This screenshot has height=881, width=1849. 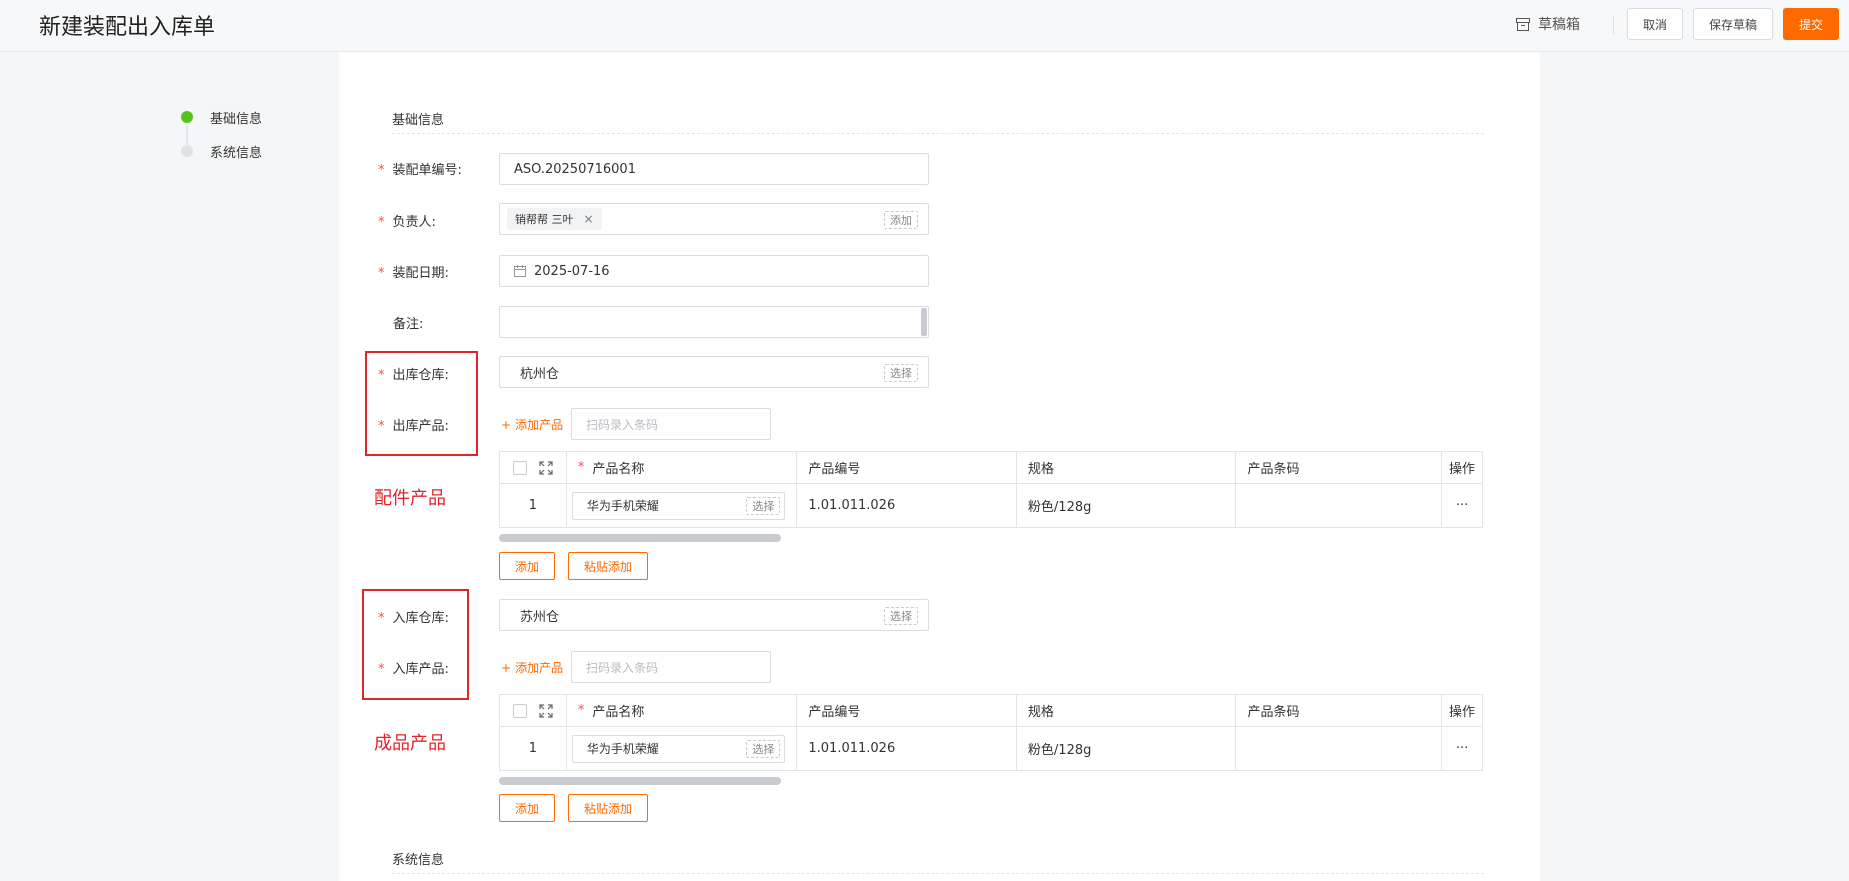 I want to click on close-icon: ×, so click(x=589, y=219).